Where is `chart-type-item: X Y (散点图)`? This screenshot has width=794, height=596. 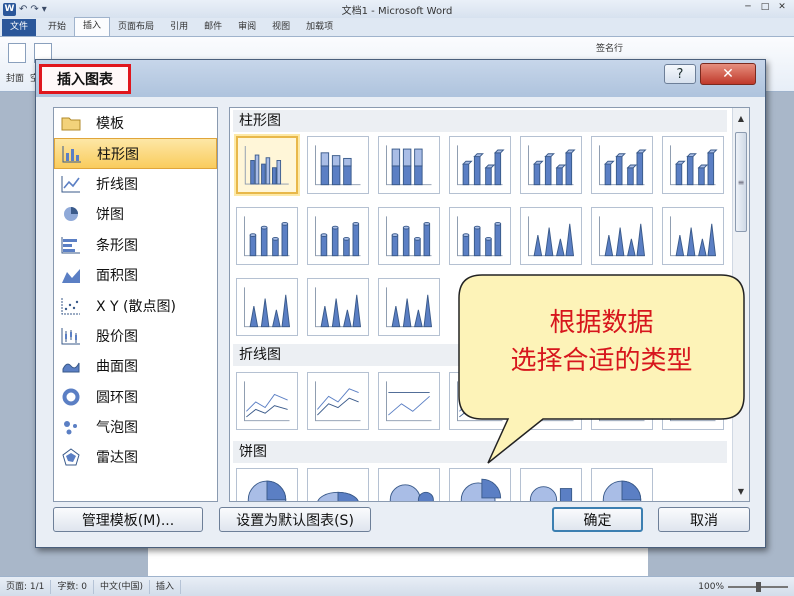
chart-type-item: X Y (散点图) is located at coordinates (135, 305).